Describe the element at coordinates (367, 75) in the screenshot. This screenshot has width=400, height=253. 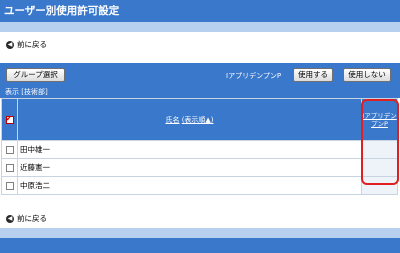
I see `no-use-button: 使用しない` at that location.